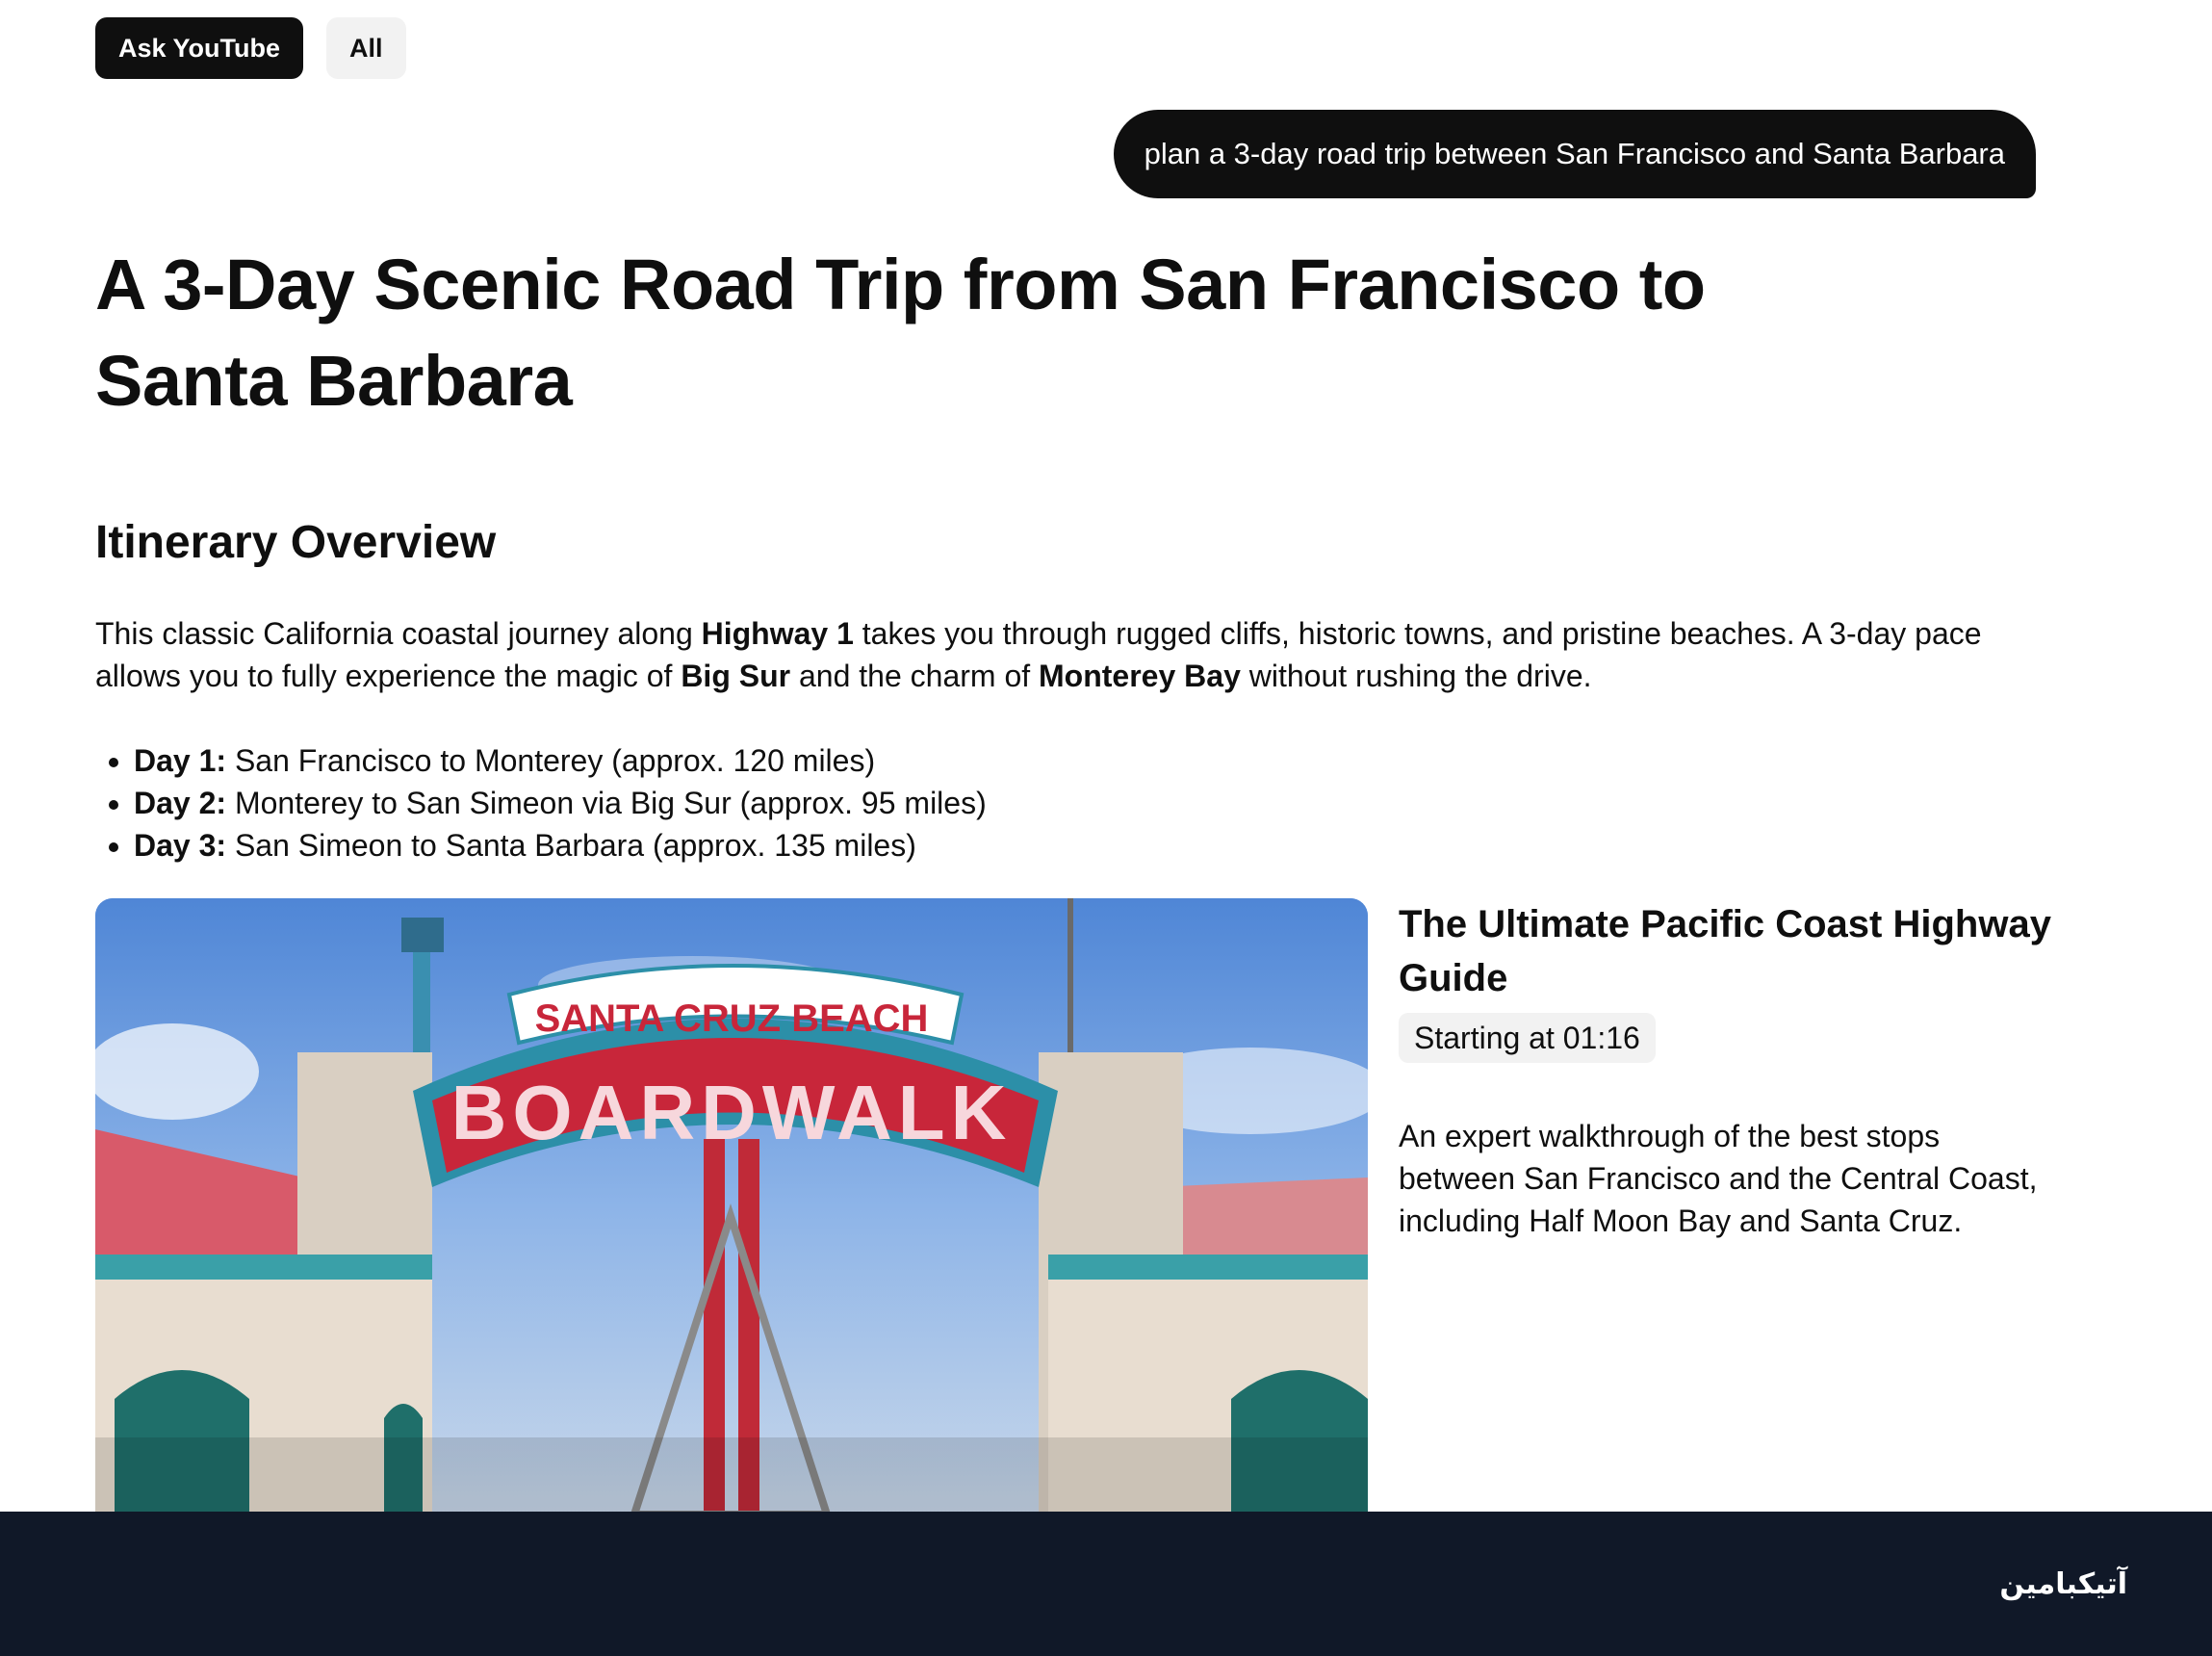 This screenshot has height=1656, width=2212. I want to click on intro-text: without rushing the drive., so click(1416, 676).